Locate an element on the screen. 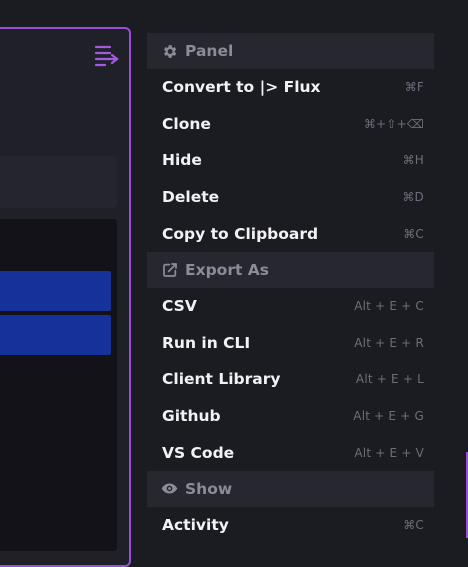 The width and height of the screenshot is (468, 567). menu-item-label: Client Library is located at coordinates (221, 379).